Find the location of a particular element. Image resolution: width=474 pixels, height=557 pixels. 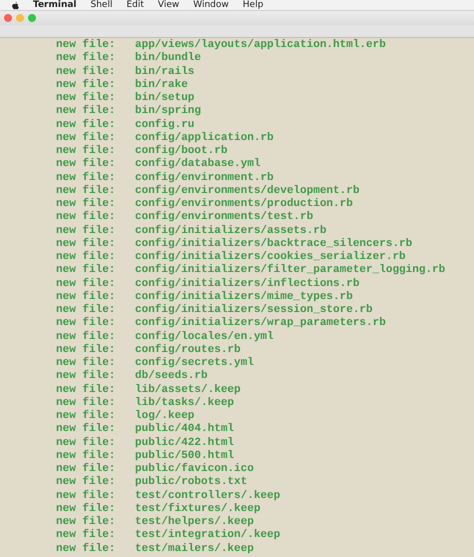

menu-item: Terminal is located at coordinates (55, 5).